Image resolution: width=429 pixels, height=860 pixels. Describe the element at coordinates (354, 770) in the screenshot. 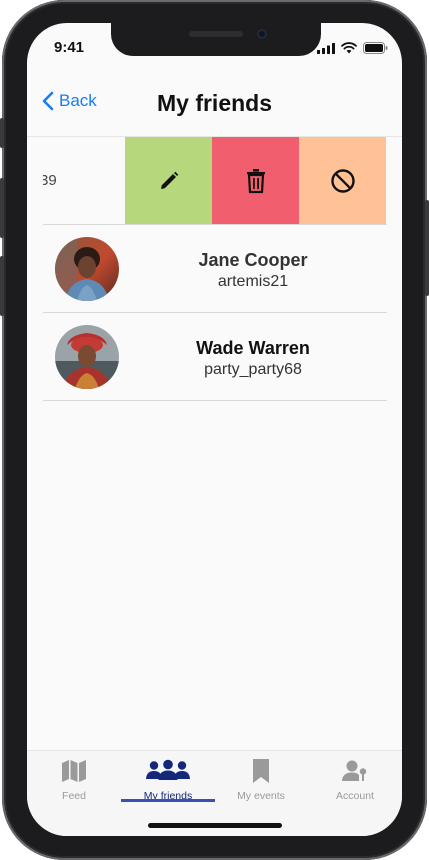

I see `account-icon` at that location.